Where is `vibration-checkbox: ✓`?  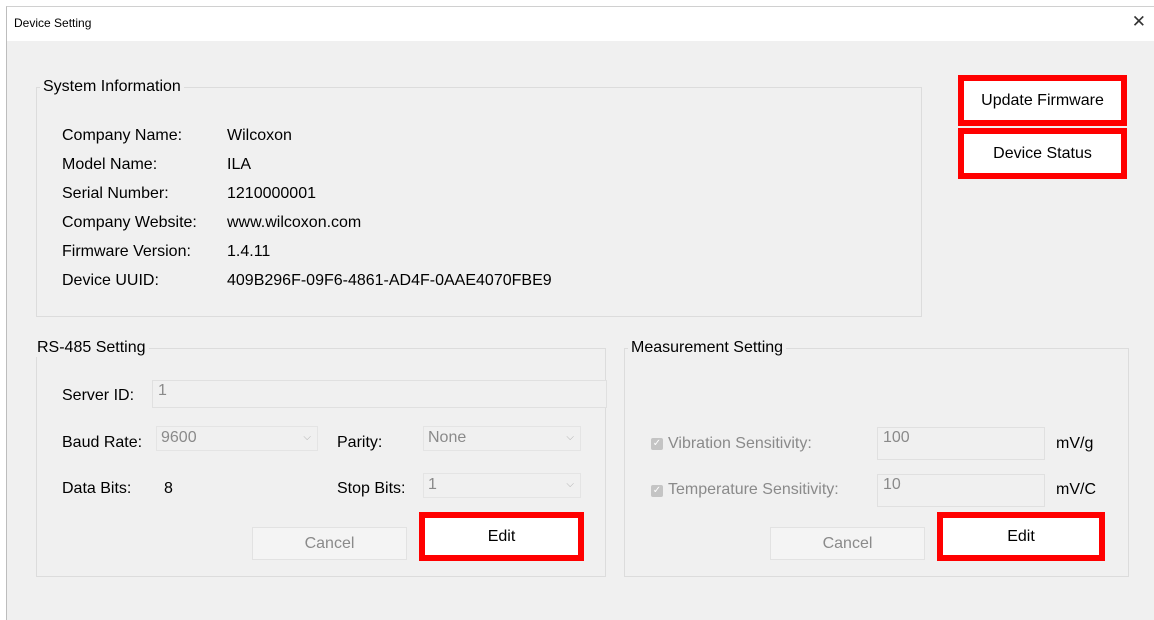
vibration-checkbox: ✓ is located at coordinates (657, 444).